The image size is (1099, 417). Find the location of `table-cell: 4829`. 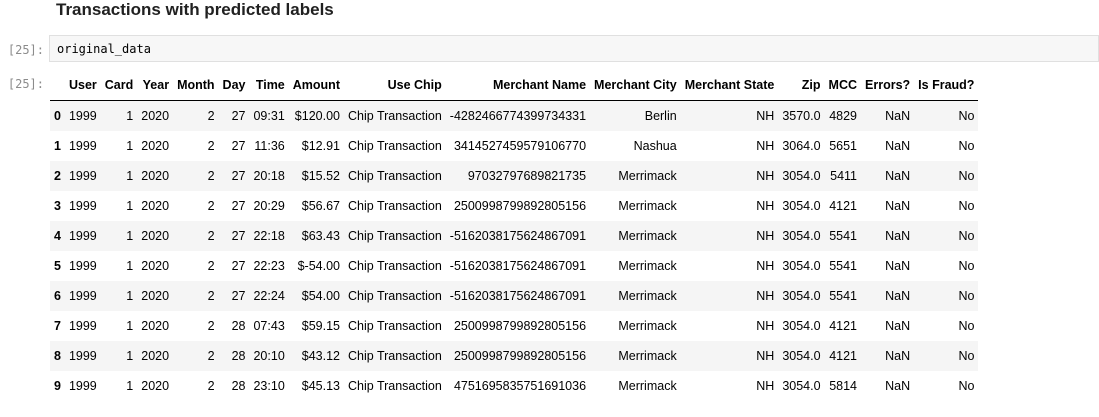

table-cell: 4829 is located at coordinates (843, 116).